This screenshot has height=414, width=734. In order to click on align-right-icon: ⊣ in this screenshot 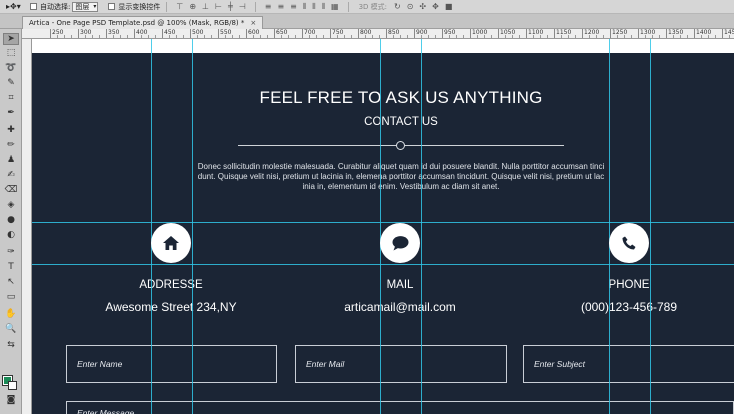, I will do `click(242, 6)`.